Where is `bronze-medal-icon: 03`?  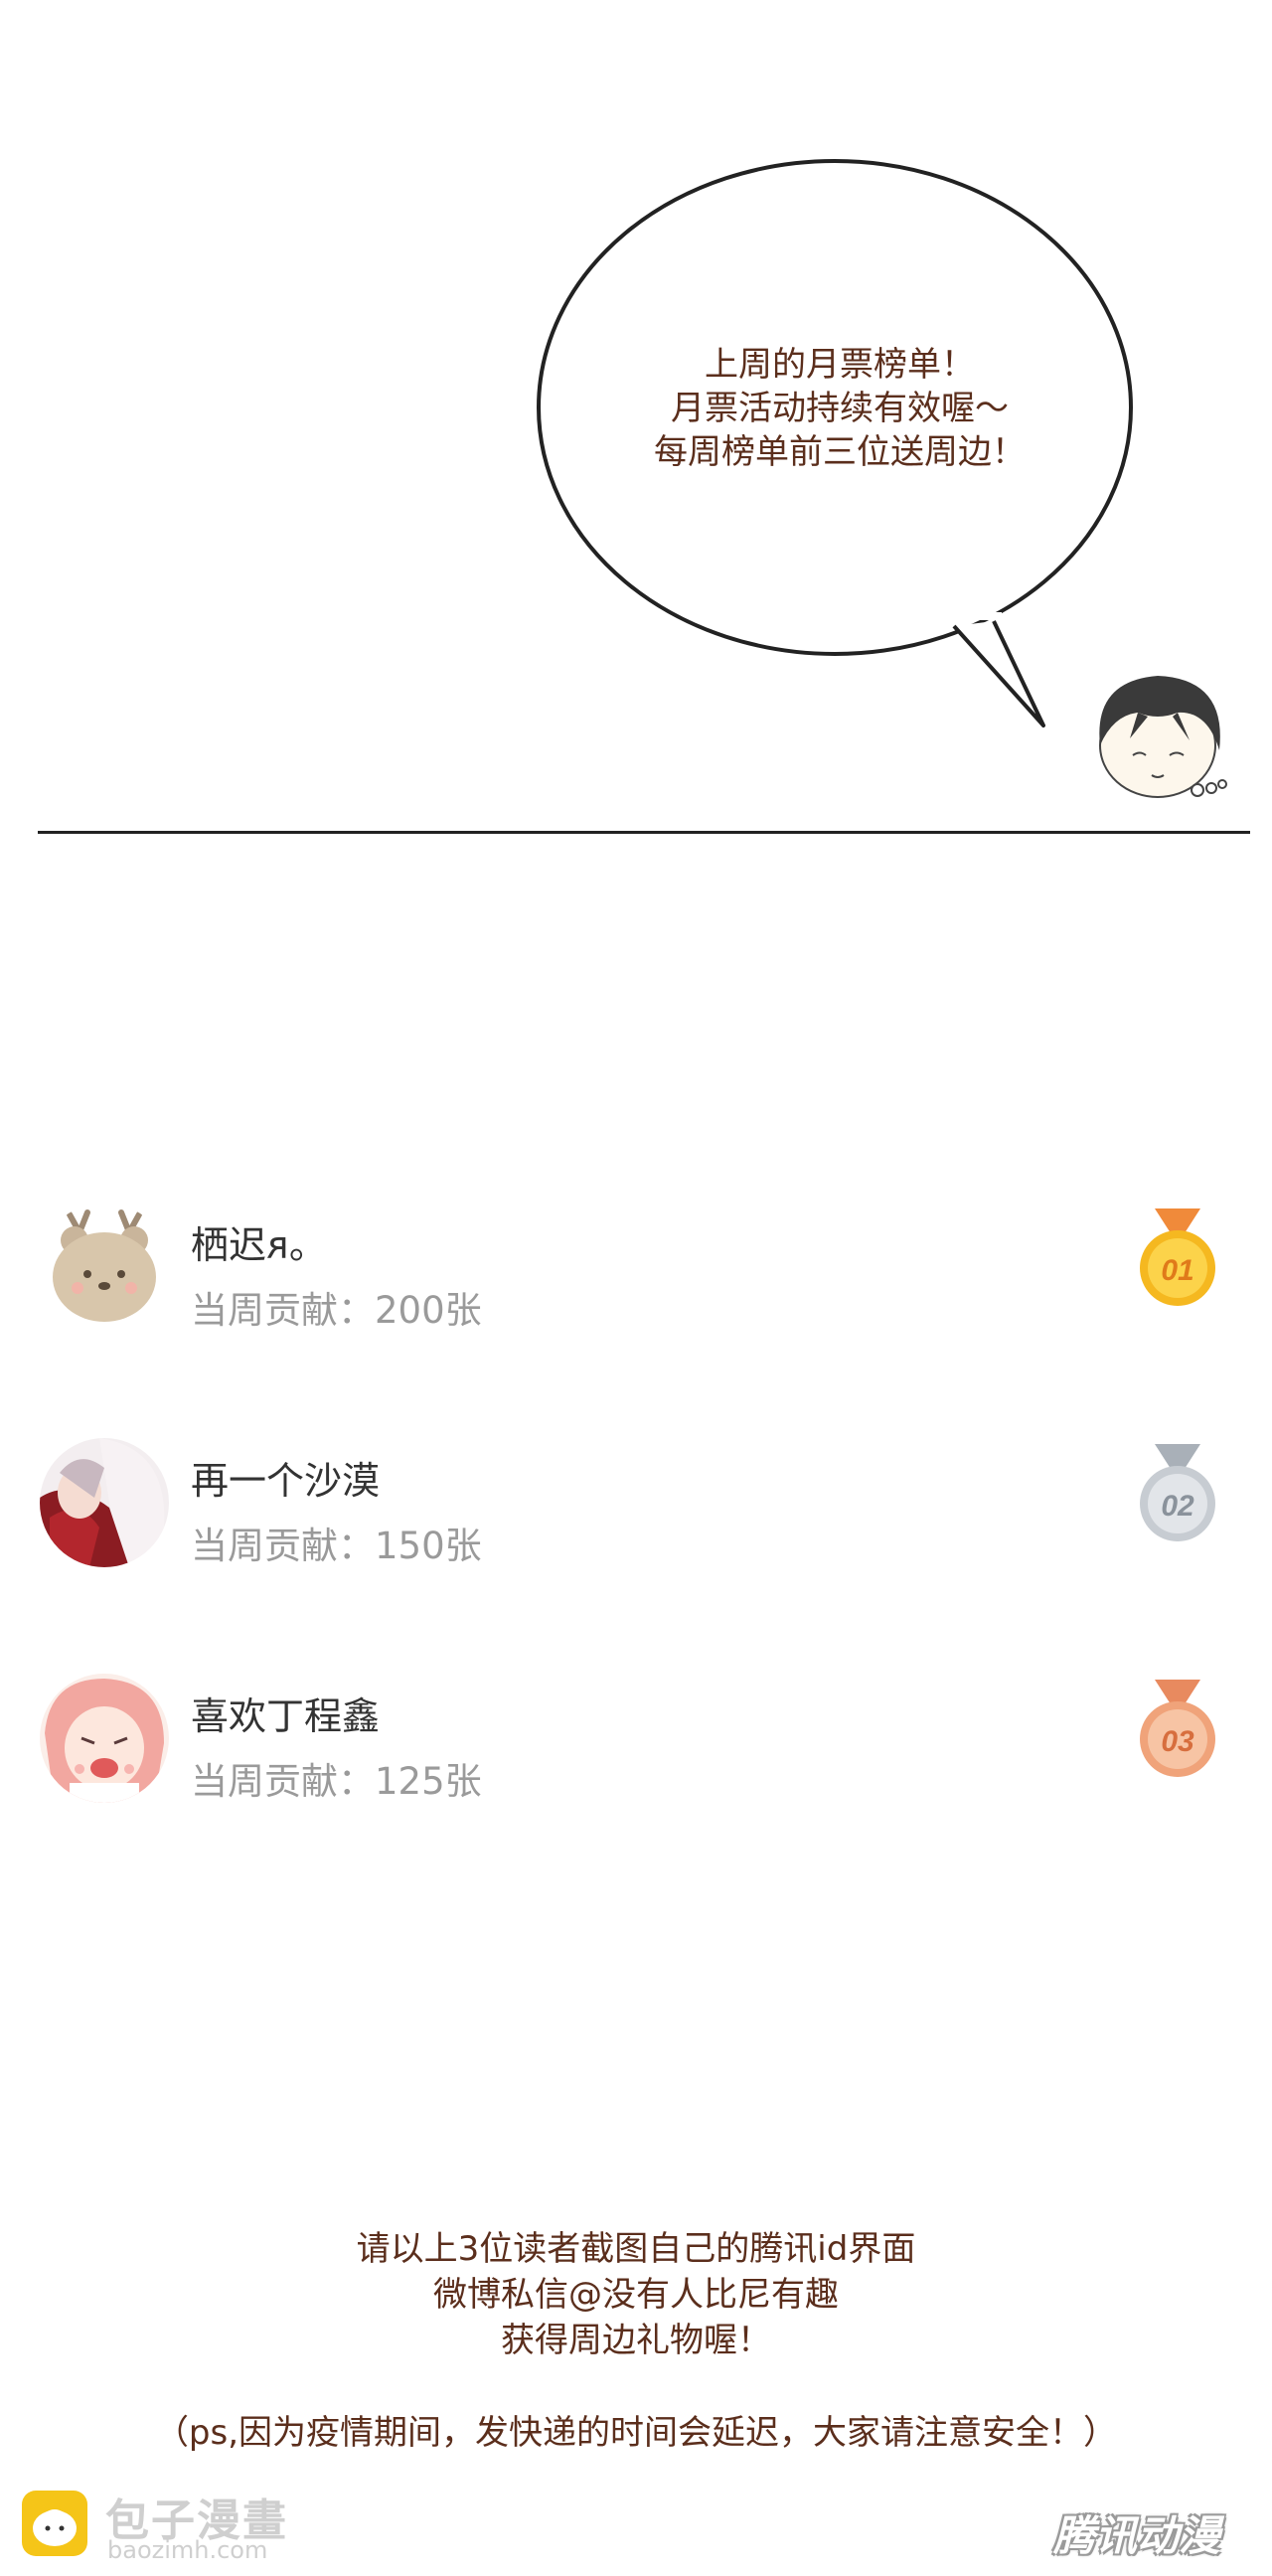 bronze-medal-icon: 03 is located at coordinates (1177, 1728).